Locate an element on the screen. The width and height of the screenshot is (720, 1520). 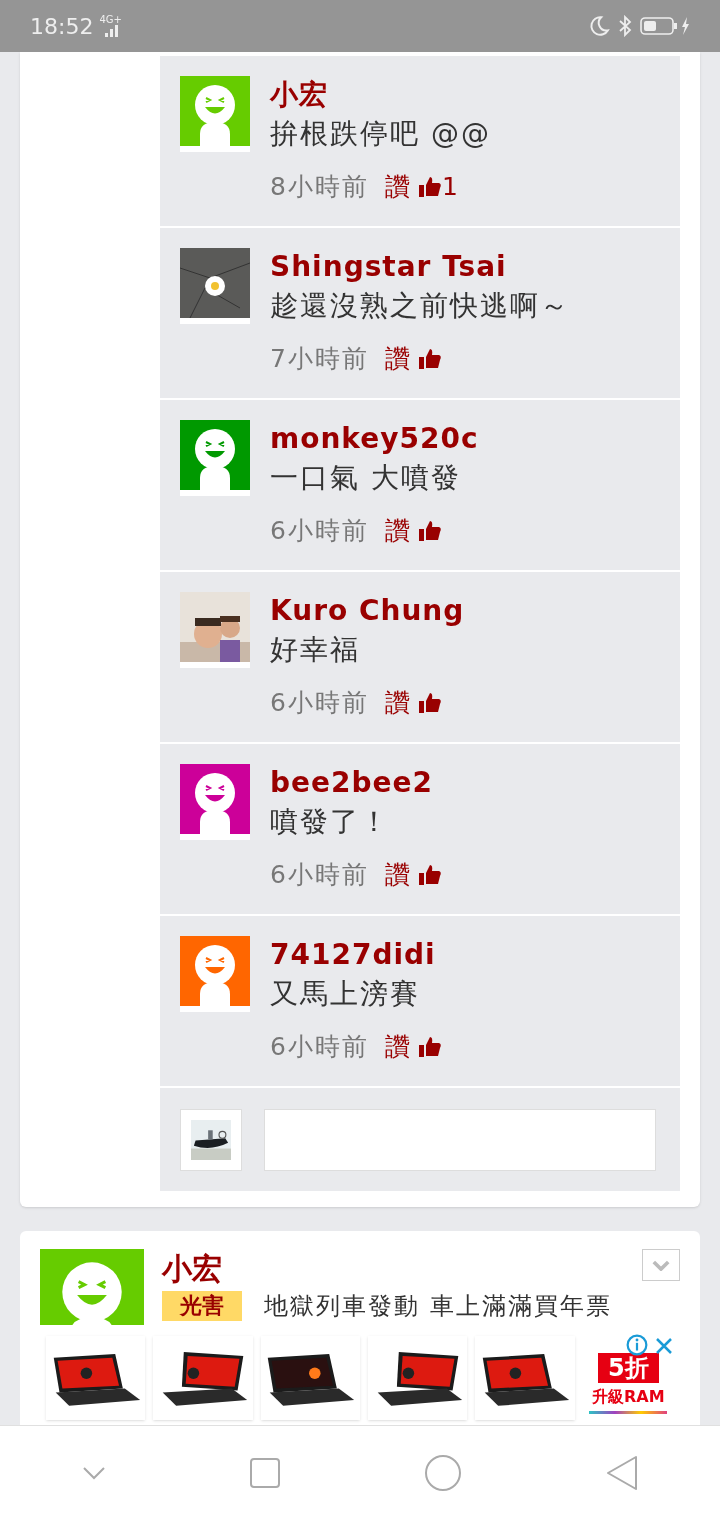
like-count: 1 is located at coordinates (449, 187).